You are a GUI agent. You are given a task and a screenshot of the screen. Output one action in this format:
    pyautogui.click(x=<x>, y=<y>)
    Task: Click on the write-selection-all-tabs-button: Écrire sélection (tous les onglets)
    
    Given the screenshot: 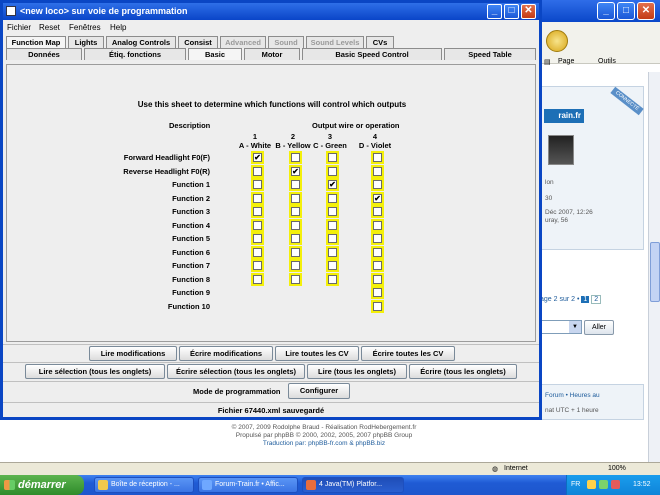 What is the action you would take?
    pyautogui.click(x=236, y=371)
    